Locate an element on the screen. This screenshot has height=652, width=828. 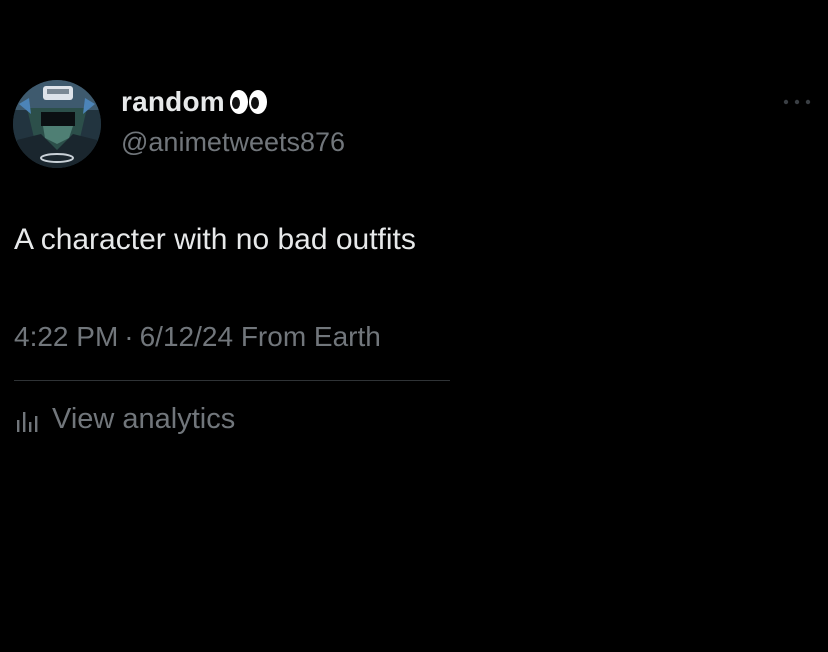
view-analytics-label: View analytics is located at coordinates (144, 419).